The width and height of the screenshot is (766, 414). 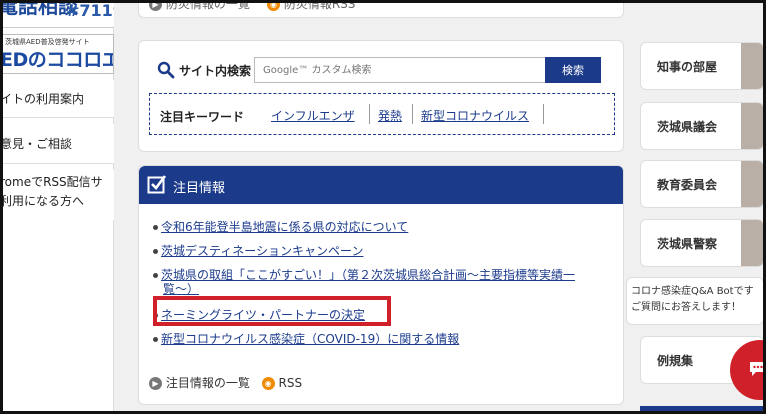 What do you see at coordinates (207, 5) in the screenshot?
I see `disaster-list-label: 防災情報の一覧` at bounding box center [207, 5].